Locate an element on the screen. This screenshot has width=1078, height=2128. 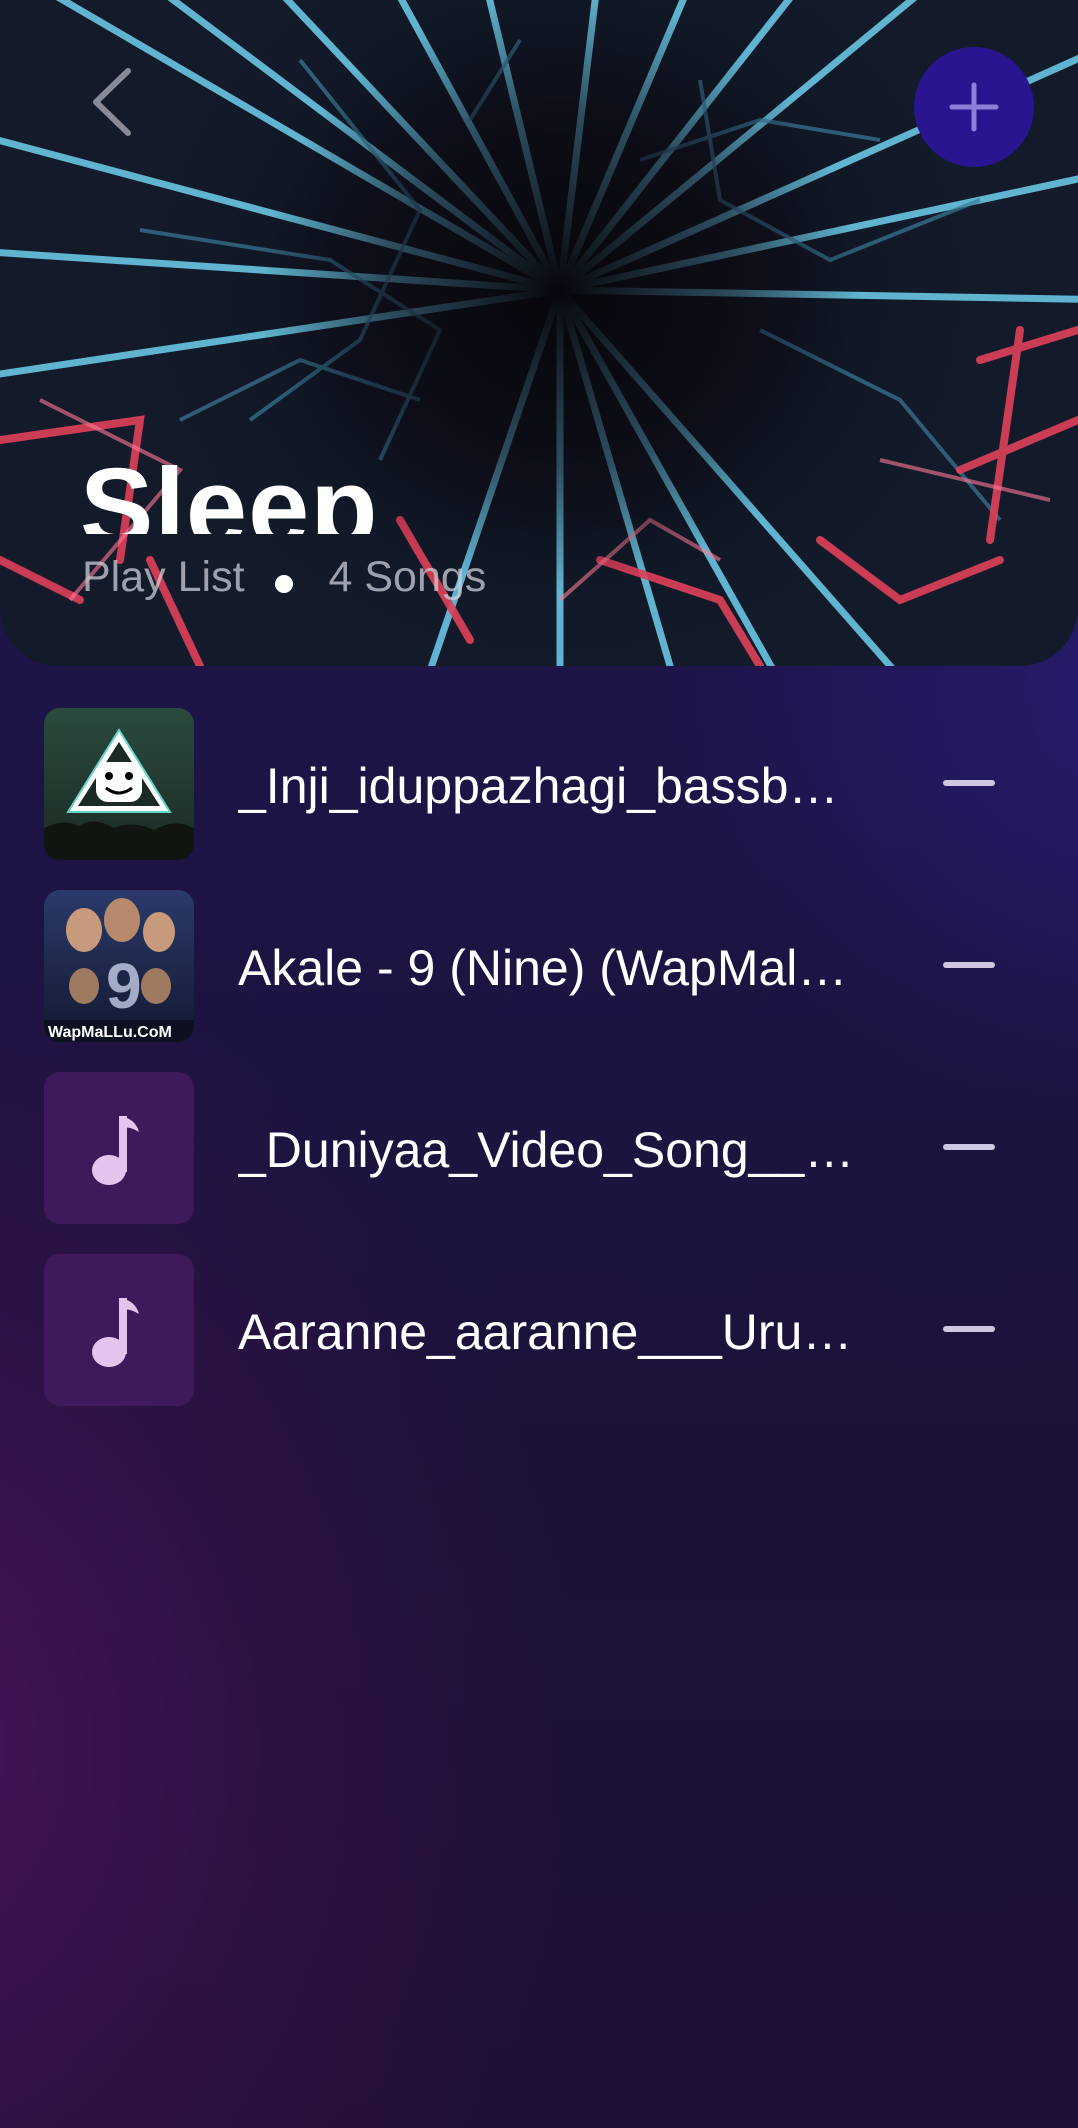
playlist-song-count: 4 Songs is located at coordinates (407, 577).